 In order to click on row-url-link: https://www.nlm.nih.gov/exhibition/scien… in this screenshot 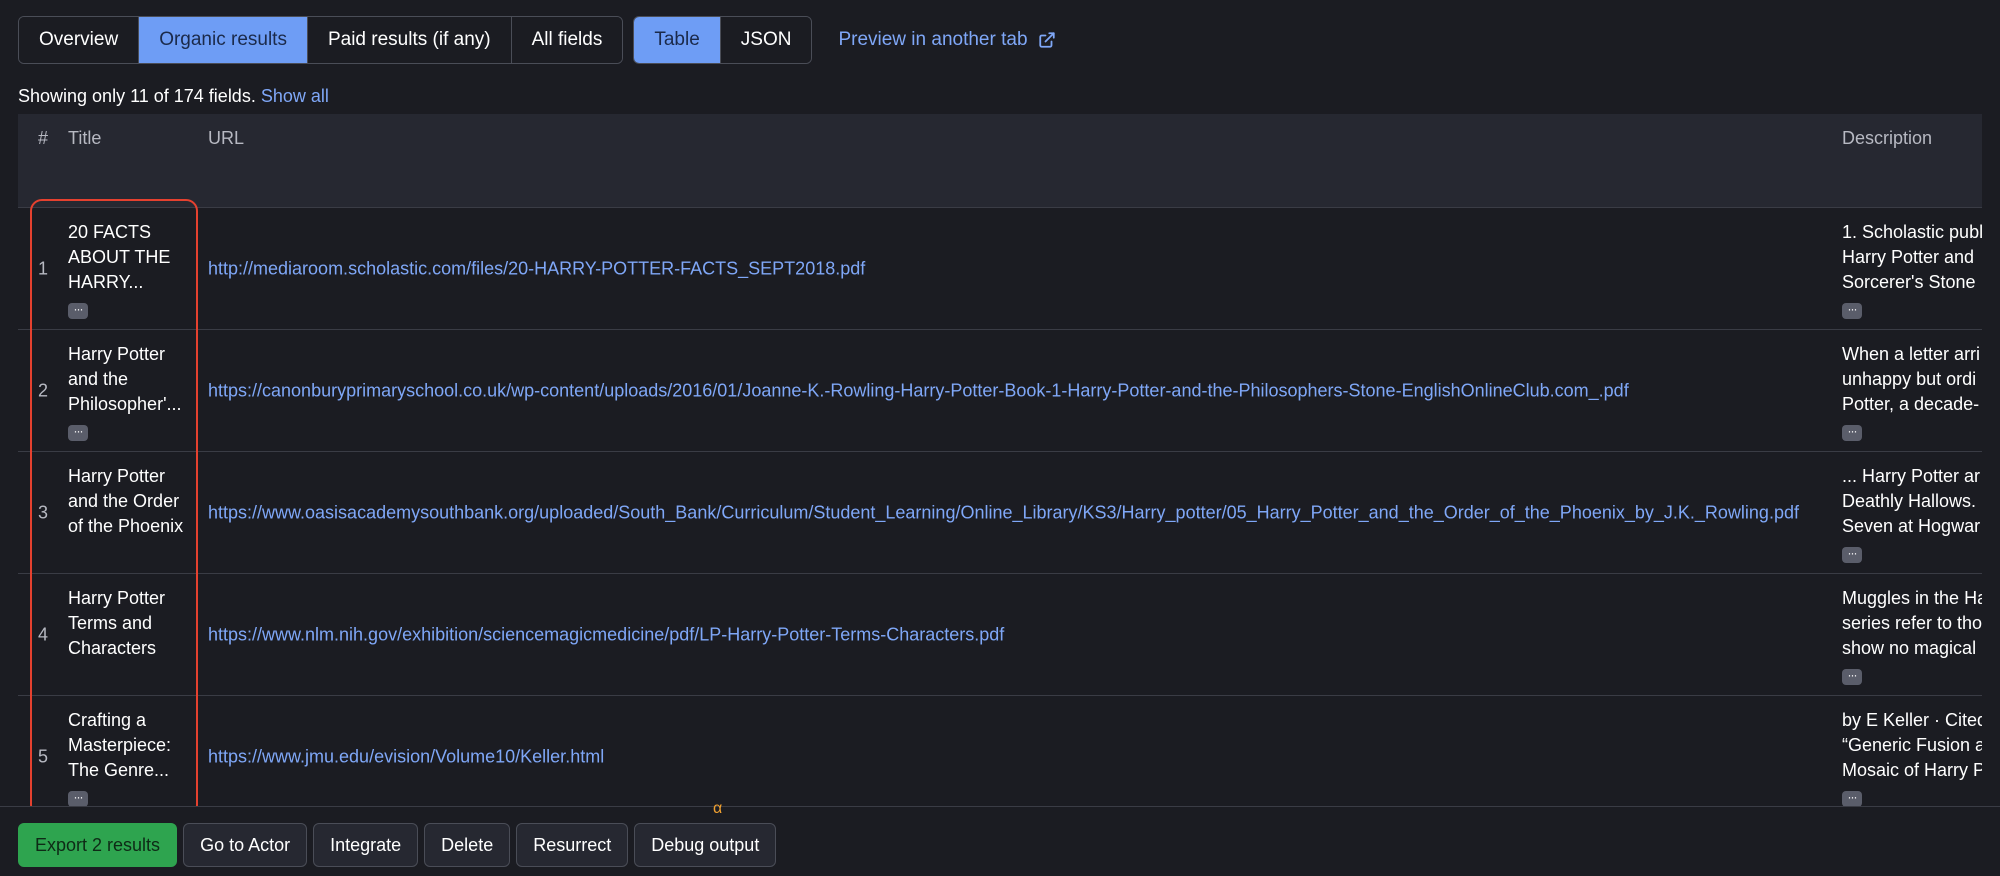, I will do `click(606, 634)`.